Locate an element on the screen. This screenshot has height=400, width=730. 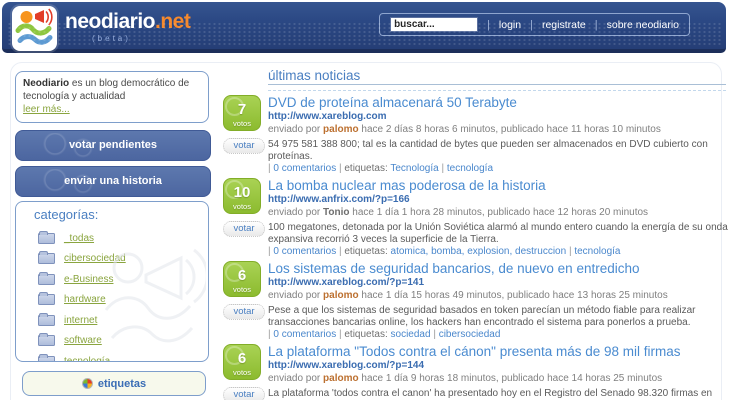
category-link-software: software is located at coordinates (83, 340).